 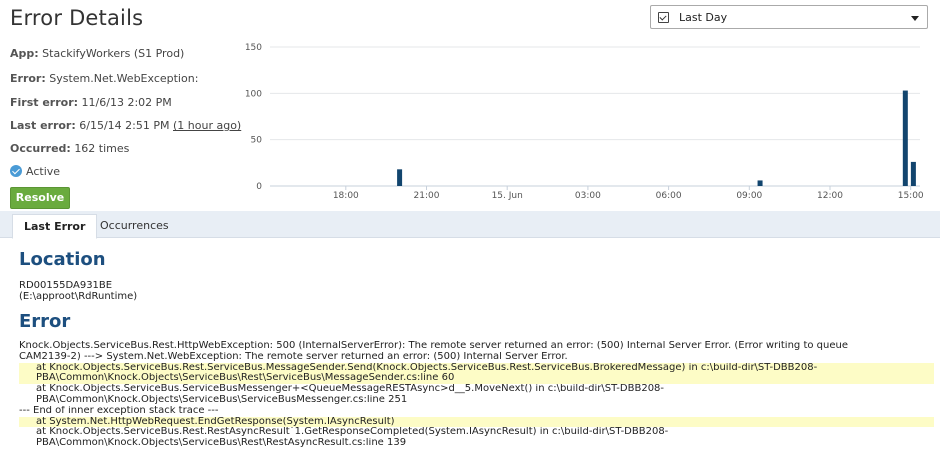 What do you see at coordinates (507, 196) in the screenshot?
I see `chart-x-tick-label: 15. Jun` at bounding box center [507, 196].